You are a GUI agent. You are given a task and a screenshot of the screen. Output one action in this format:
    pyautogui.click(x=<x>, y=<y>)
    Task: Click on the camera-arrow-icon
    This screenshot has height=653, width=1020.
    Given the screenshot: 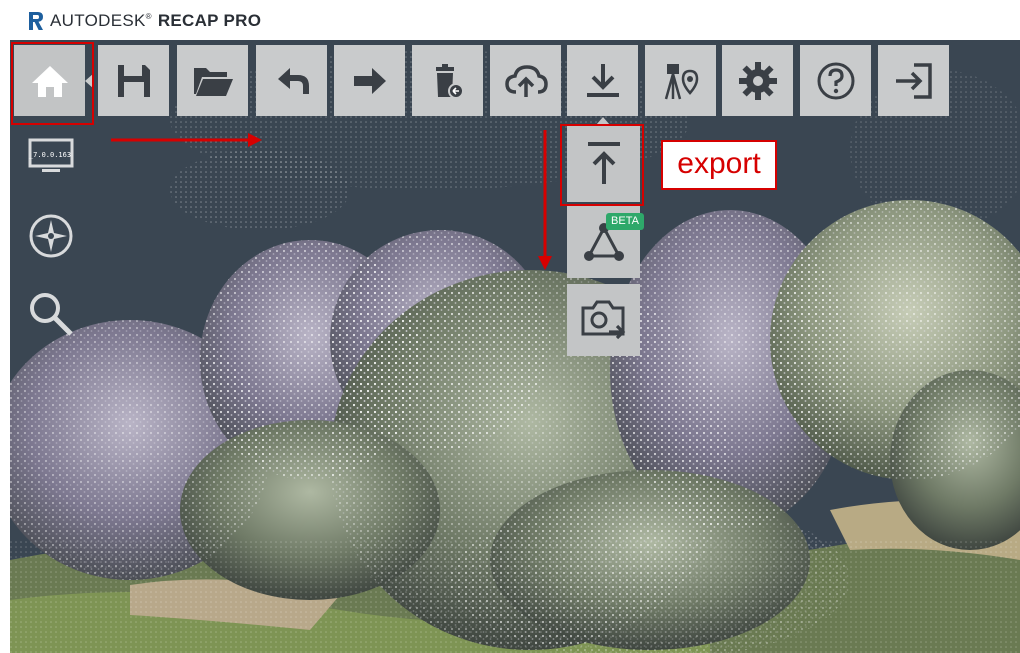 What is the action you would take?
    pyautogui.click(x=603, y=320)
    